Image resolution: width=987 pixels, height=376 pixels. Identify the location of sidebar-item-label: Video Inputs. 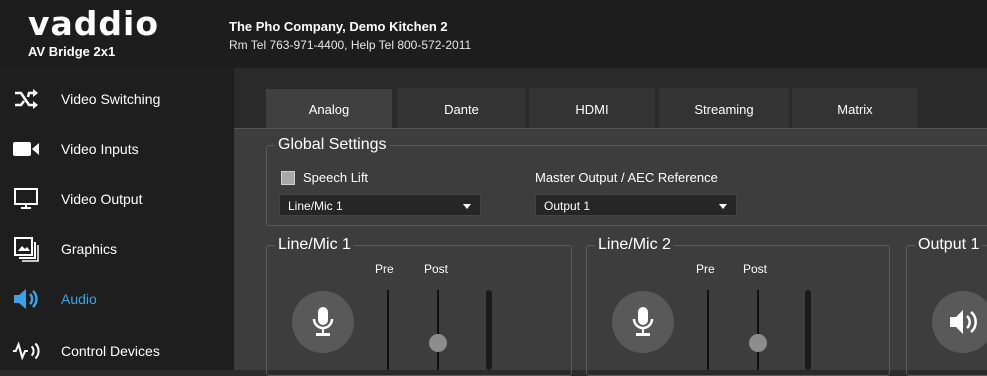
(100, 149).